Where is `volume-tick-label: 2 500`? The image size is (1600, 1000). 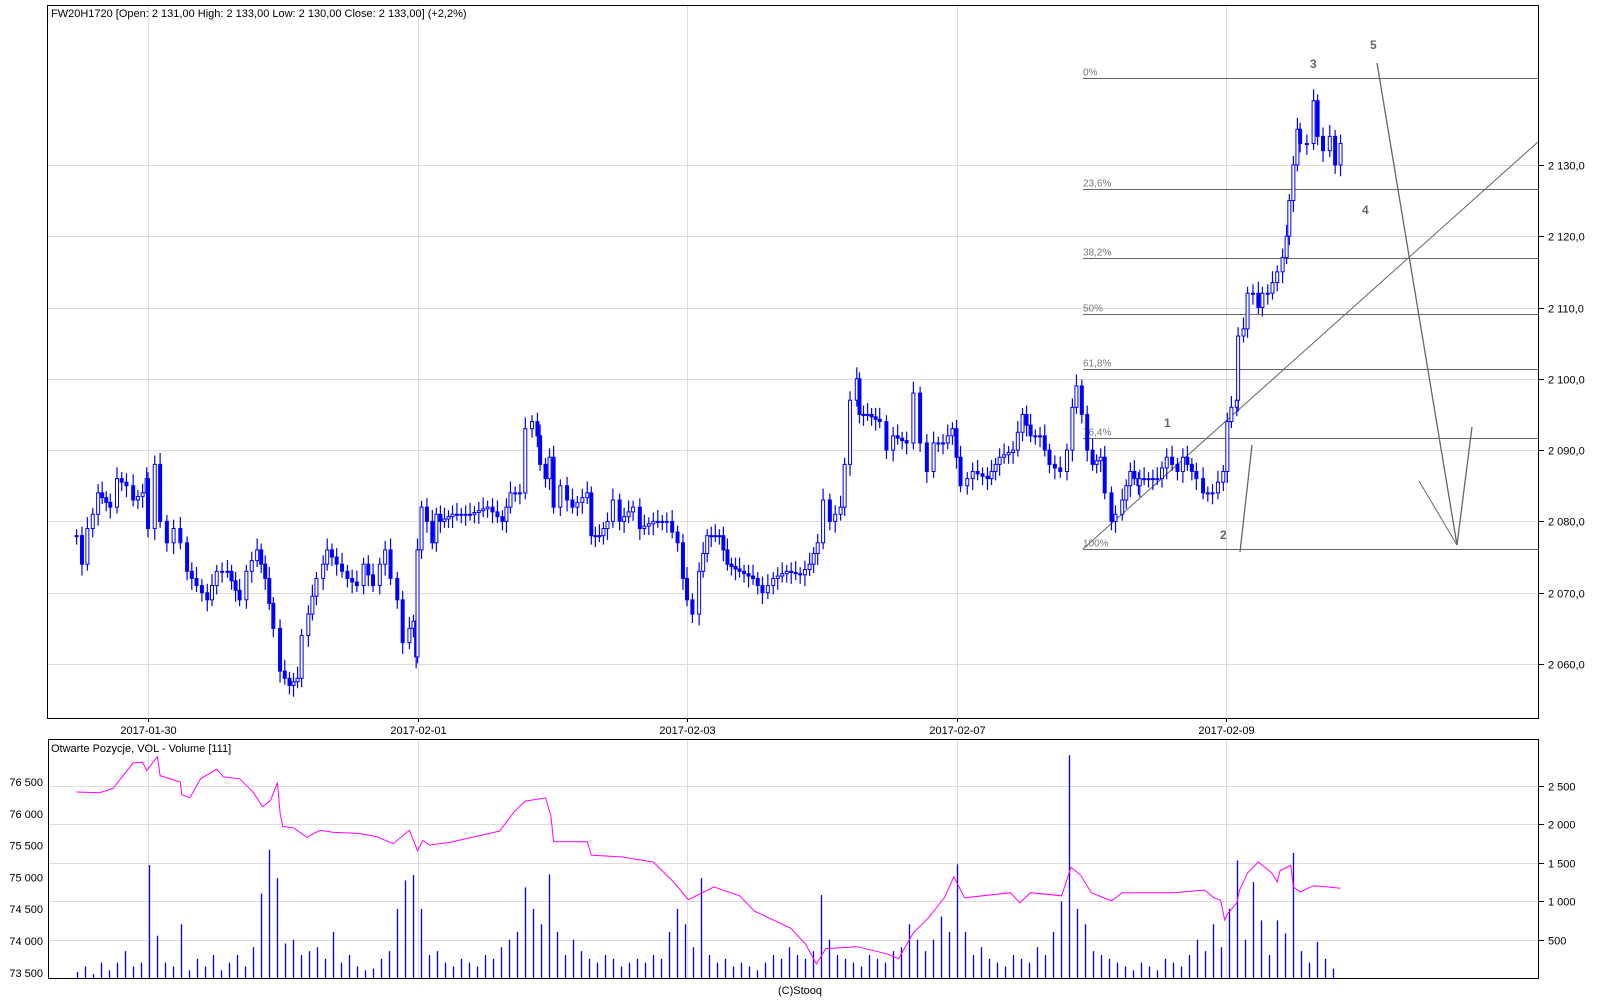
volume-tick-label: 2 500 is located at coordinates (1562, 788).